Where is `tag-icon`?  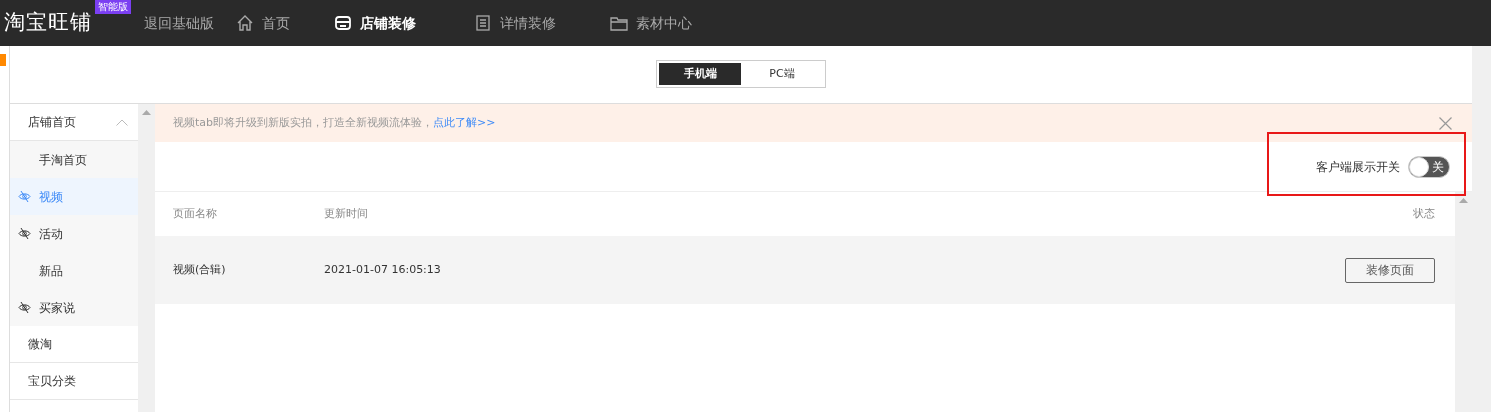 tag-icon is located at coordinates (3, 60).